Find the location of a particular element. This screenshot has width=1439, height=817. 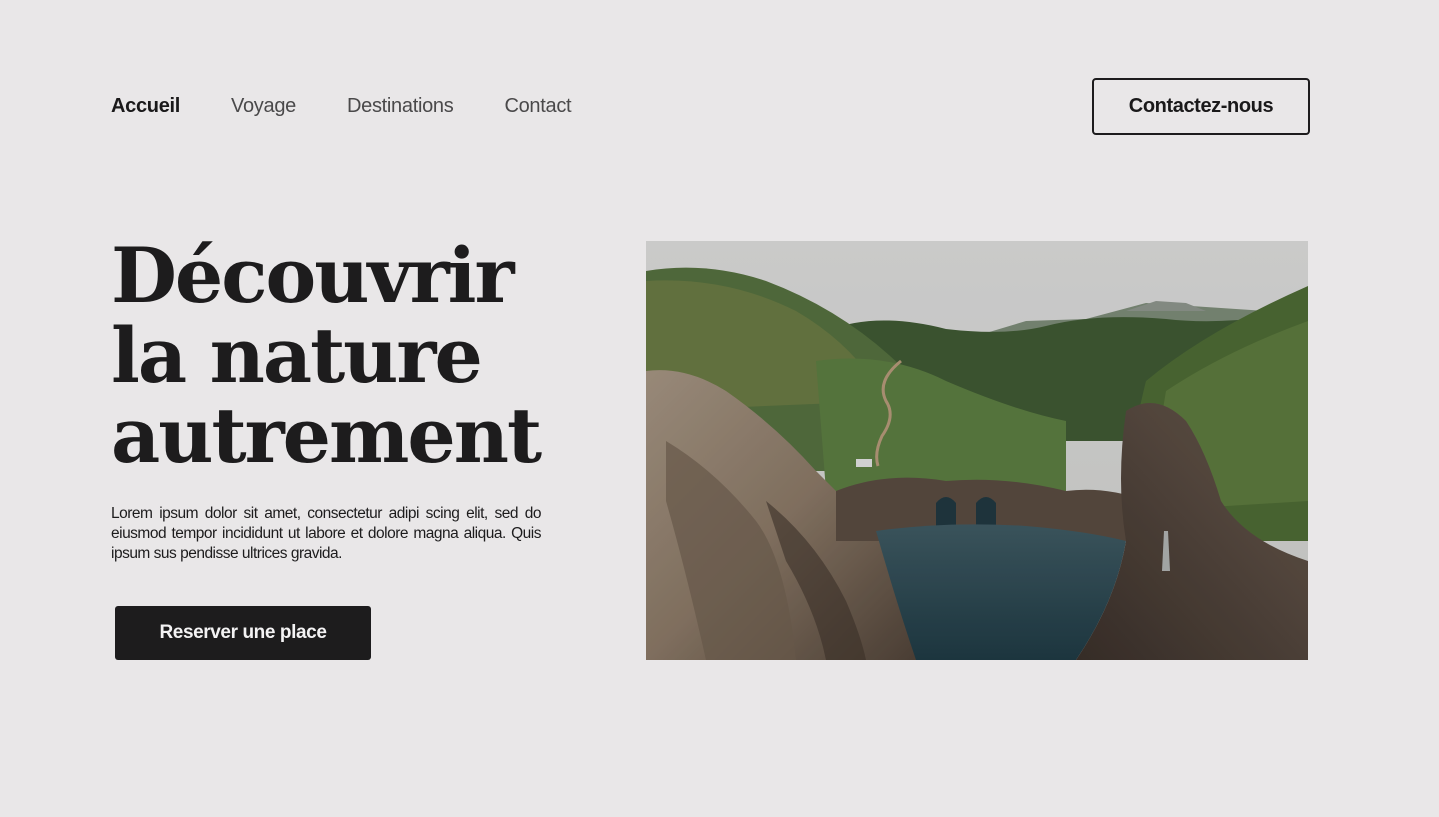

hero-title: Découvrir la nature autrement is located at coordinates (326, 355).